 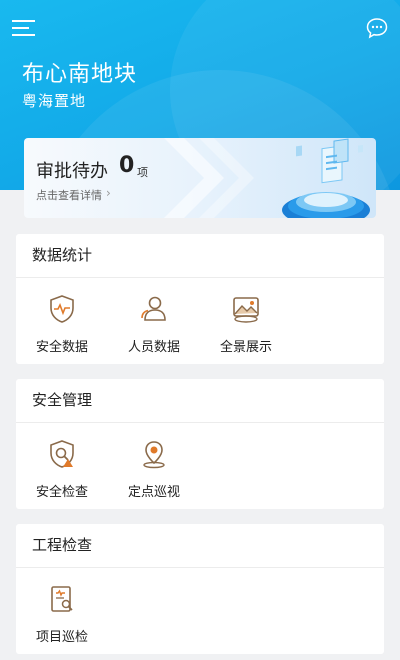 What do you see at coordinates (200, 401) in the screenshot?
I see `section-title: 安全管理` at bounding box center [200, 401].